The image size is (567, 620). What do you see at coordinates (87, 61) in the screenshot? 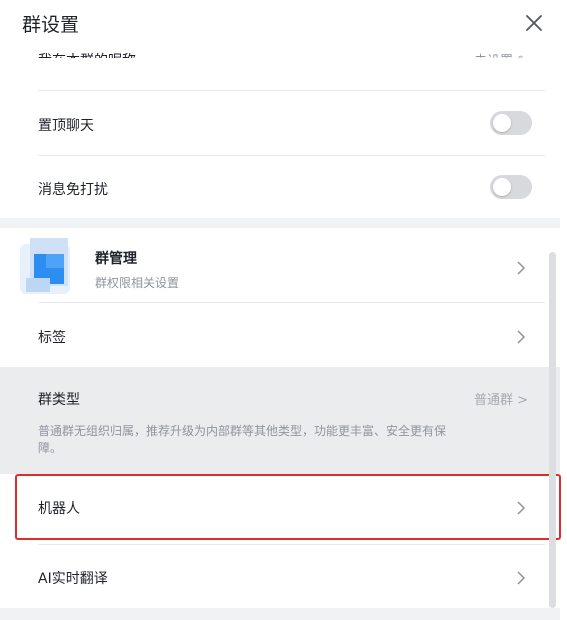
I see `nickname-label: 我在本群的昵称` at bounding box center [87, 61].